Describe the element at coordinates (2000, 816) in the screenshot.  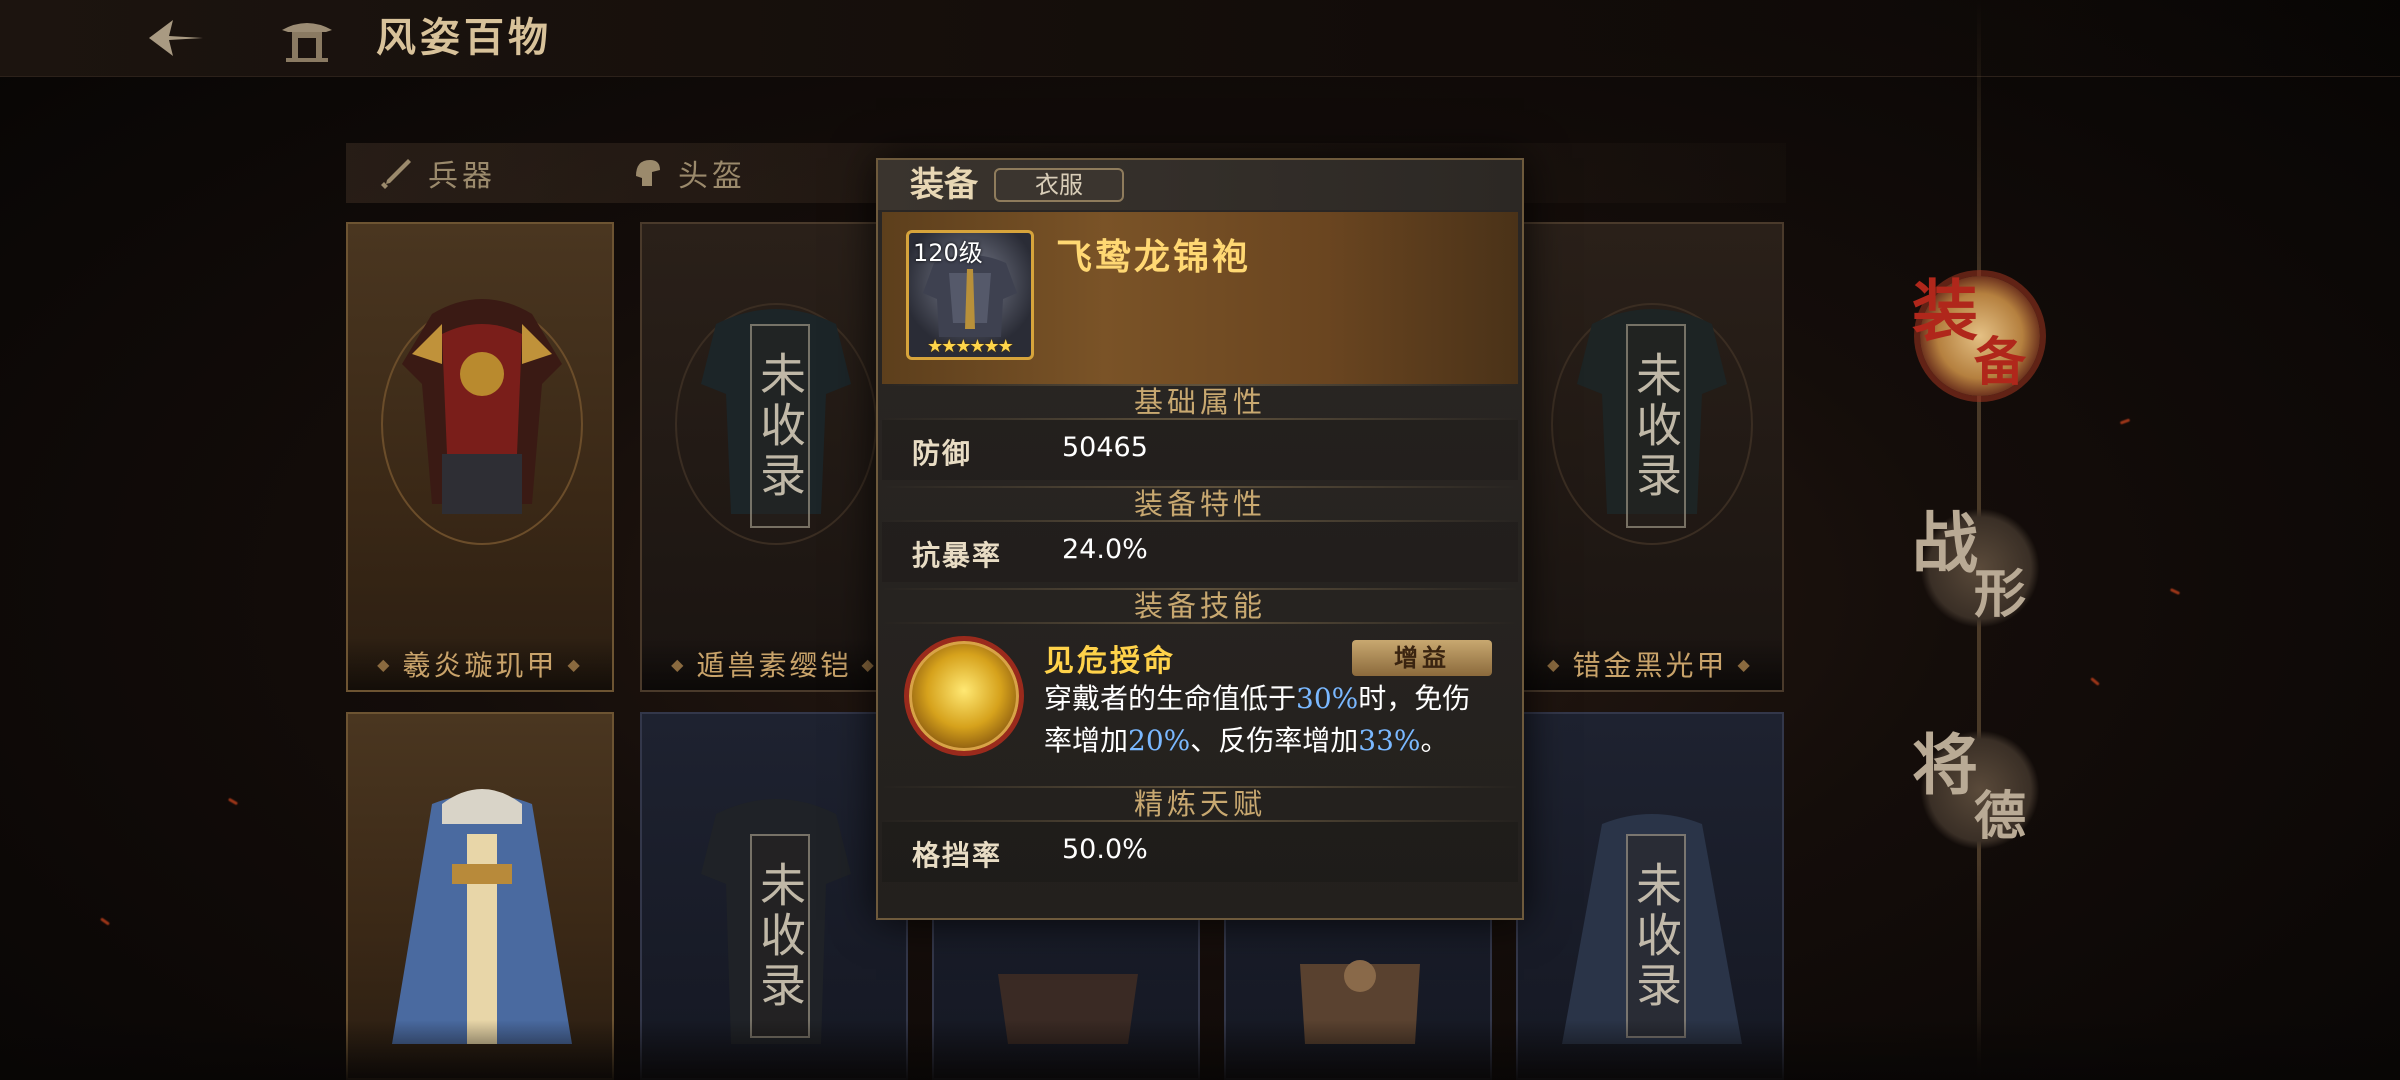
I see `side-tab-char: 德` at that location.